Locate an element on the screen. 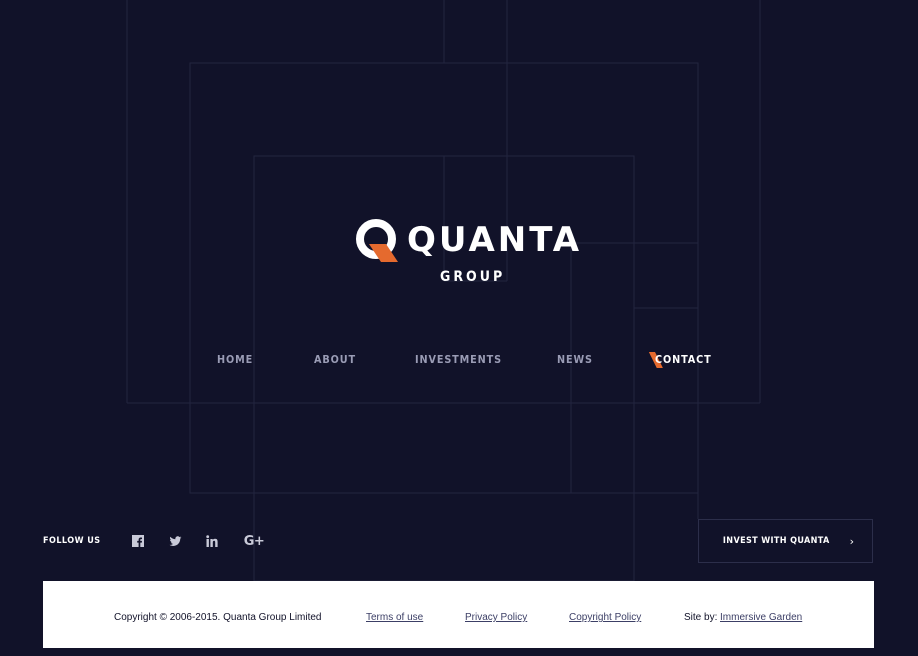  follow-us-label: FOLLOW US is located at coordinates (72, 541).